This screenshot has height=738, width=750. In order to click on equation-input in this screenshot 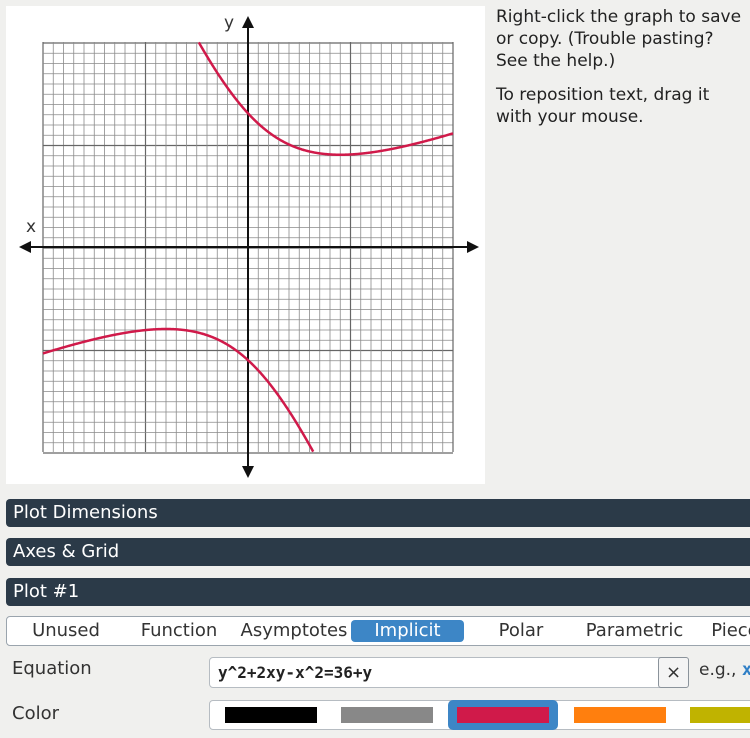, I will do `click(449, 672)`.